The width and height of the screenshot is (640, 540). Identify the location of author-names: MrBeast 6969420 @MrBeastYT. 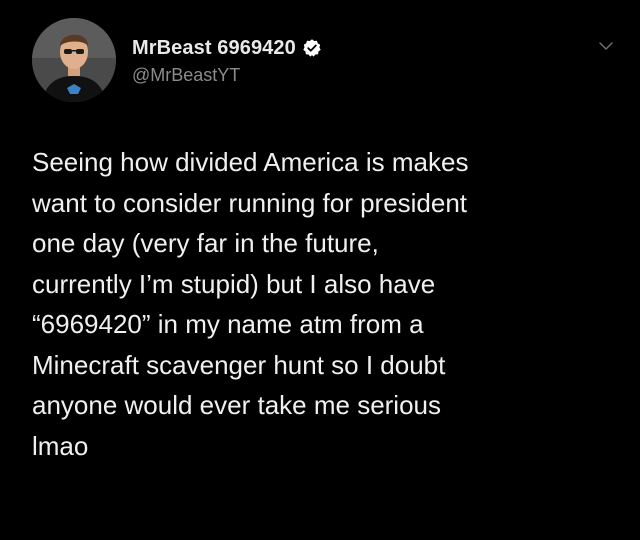
(227, 60).